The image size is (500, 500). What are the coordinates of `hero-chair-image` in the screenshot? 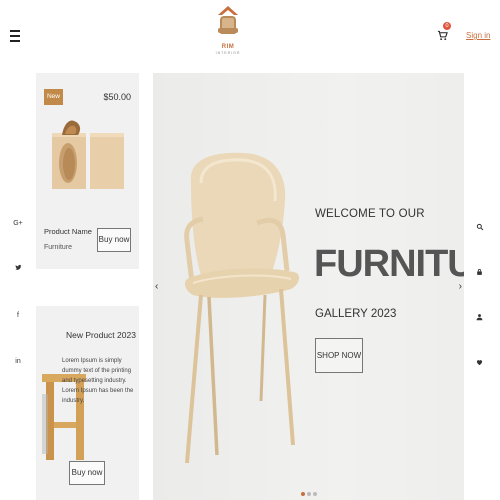 It's located at (241, 308).